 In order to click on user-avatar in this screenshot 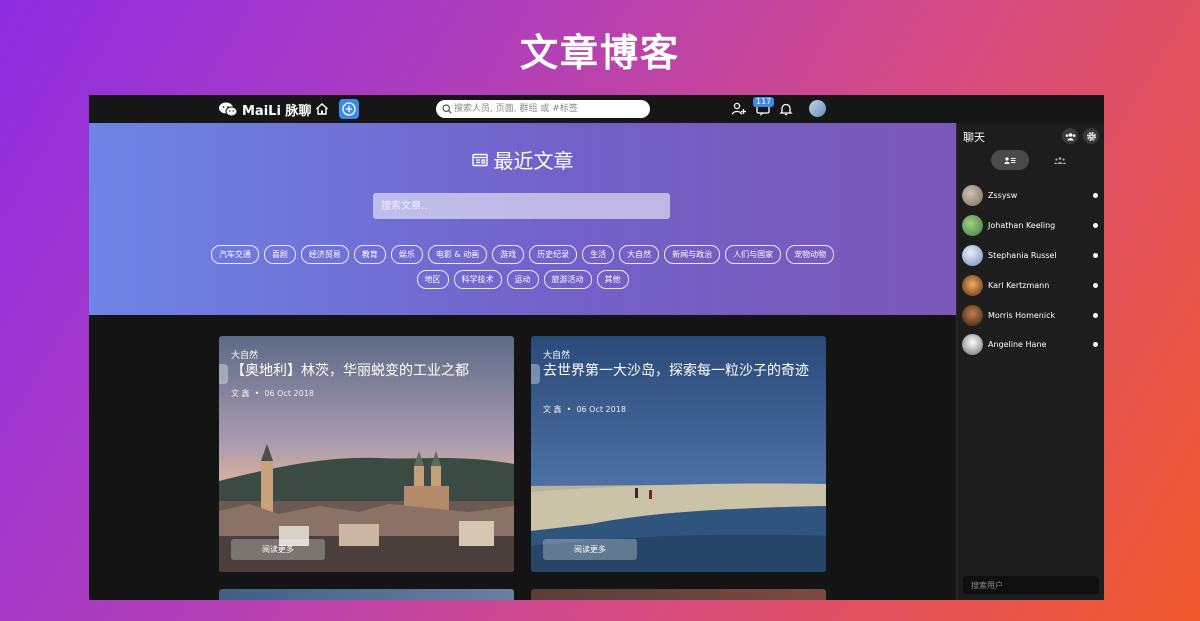, I will do `click(817, 108)`.